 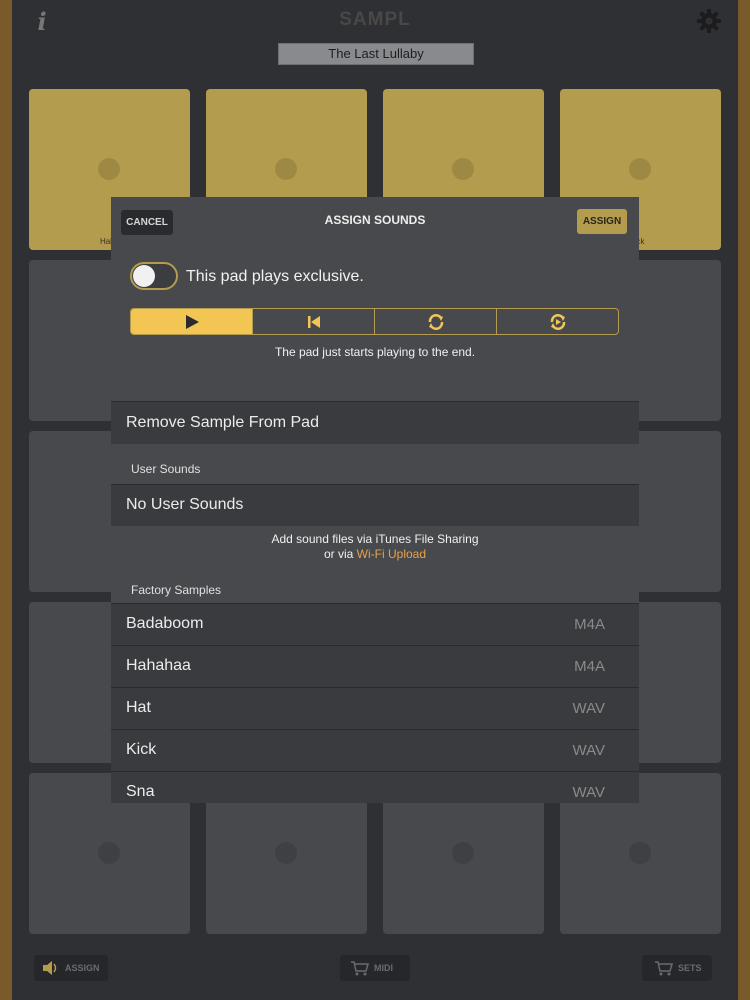 What do you see at coordinates (690, 968) in the screenshot?
I see `sets-label: SETS` at bounding box center [690, 968].